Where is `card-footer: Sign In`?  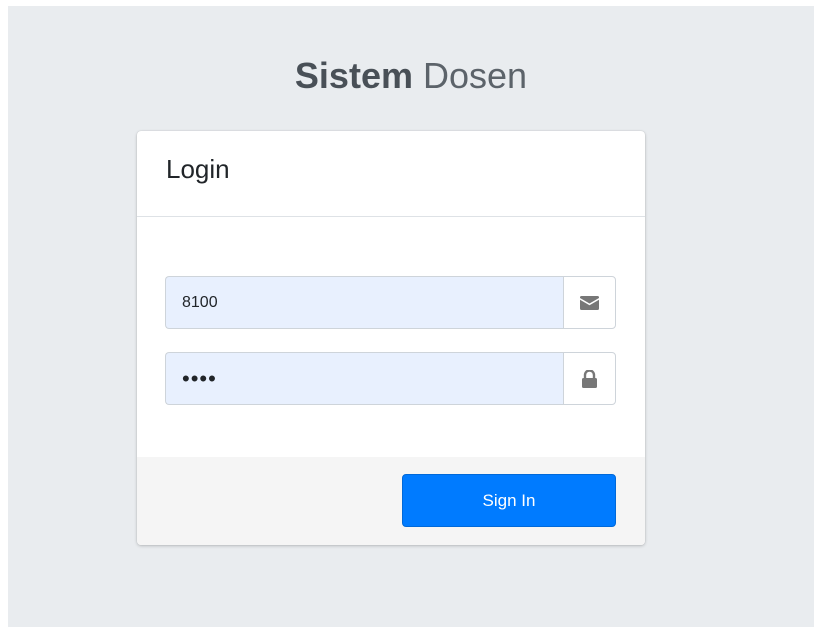
card-footer: Sign In is located at coordinates (391, 501).